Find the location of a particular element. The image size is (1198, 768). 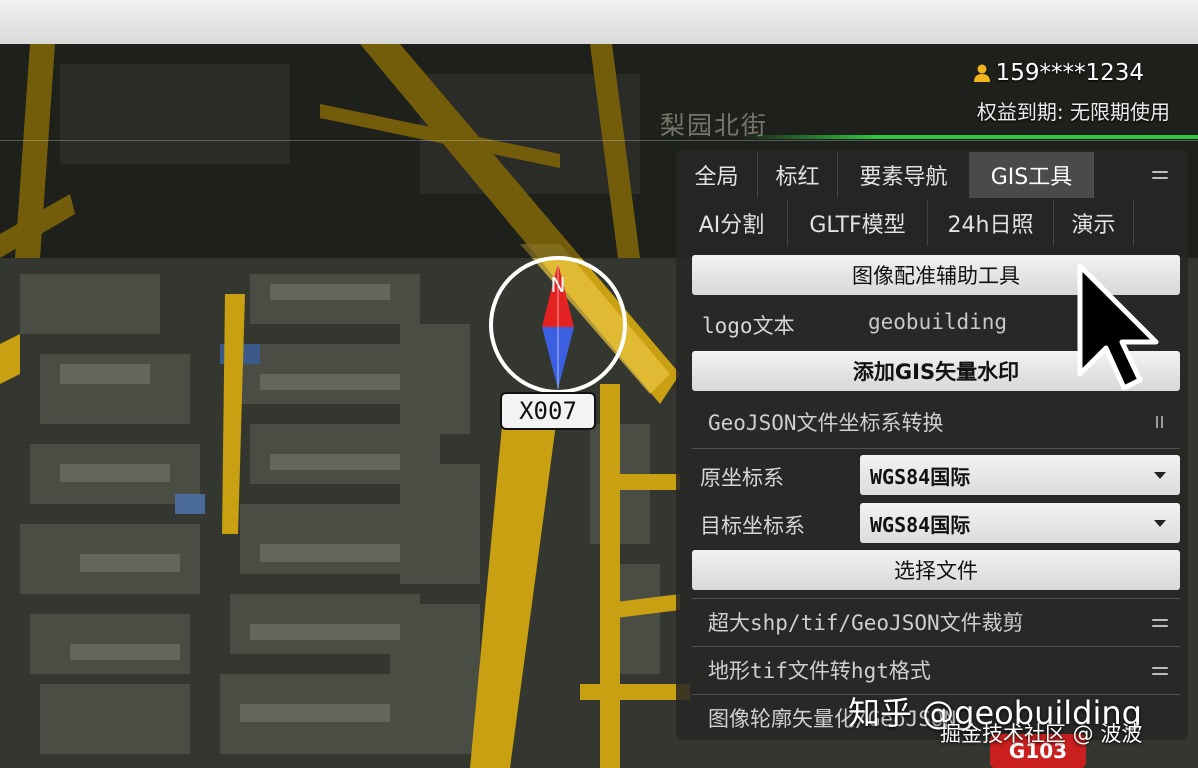

tab-demo: 演示 is located at coordinates (1094, 223).